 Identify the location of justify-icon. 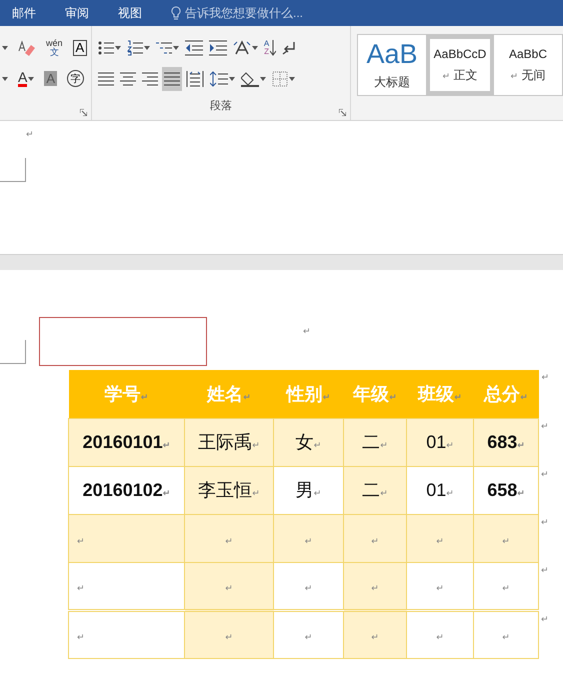
(172, 78).